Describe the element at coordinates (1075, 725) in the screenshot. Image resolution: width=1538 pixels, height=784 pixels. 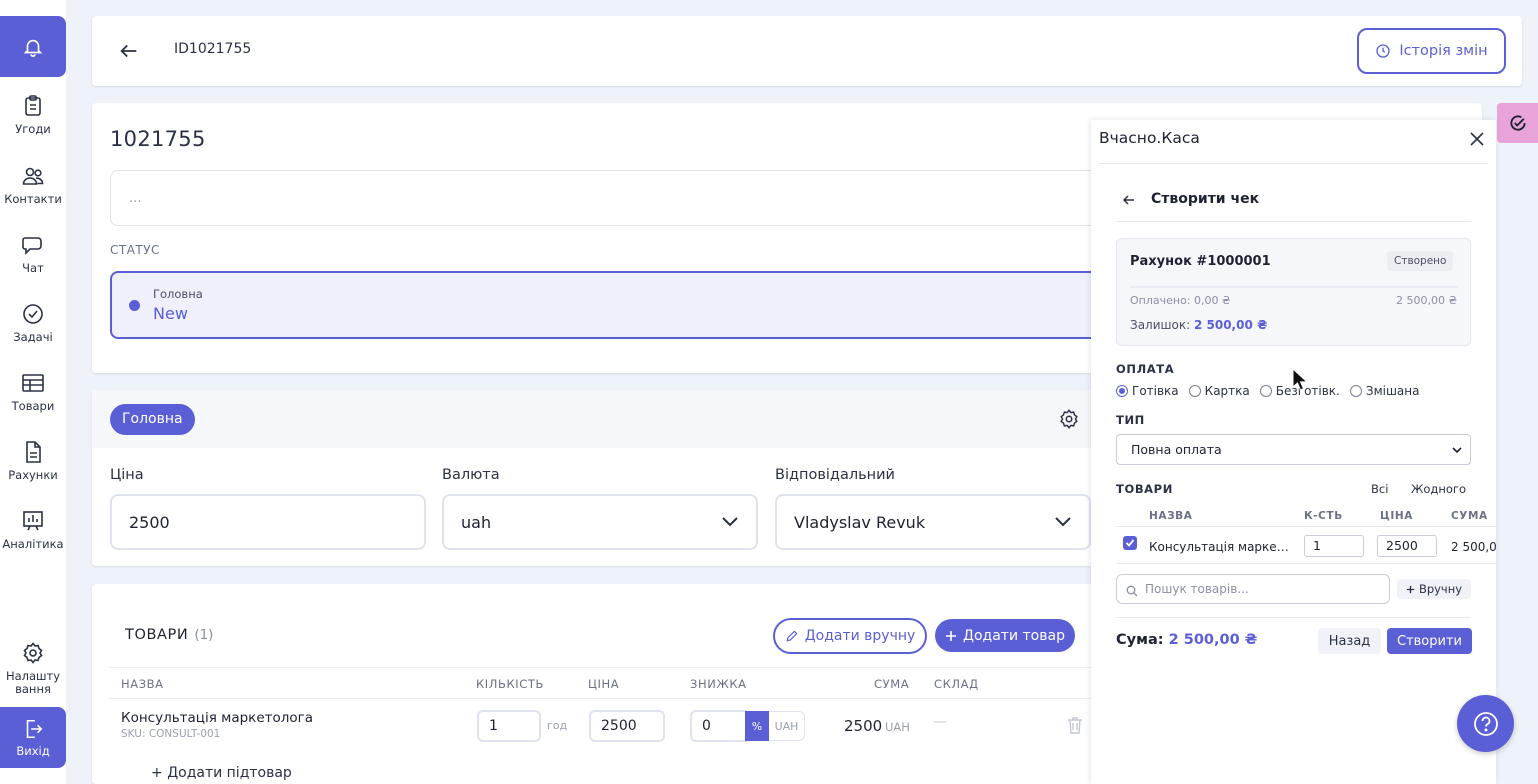
I see `trash-icon` at that location.